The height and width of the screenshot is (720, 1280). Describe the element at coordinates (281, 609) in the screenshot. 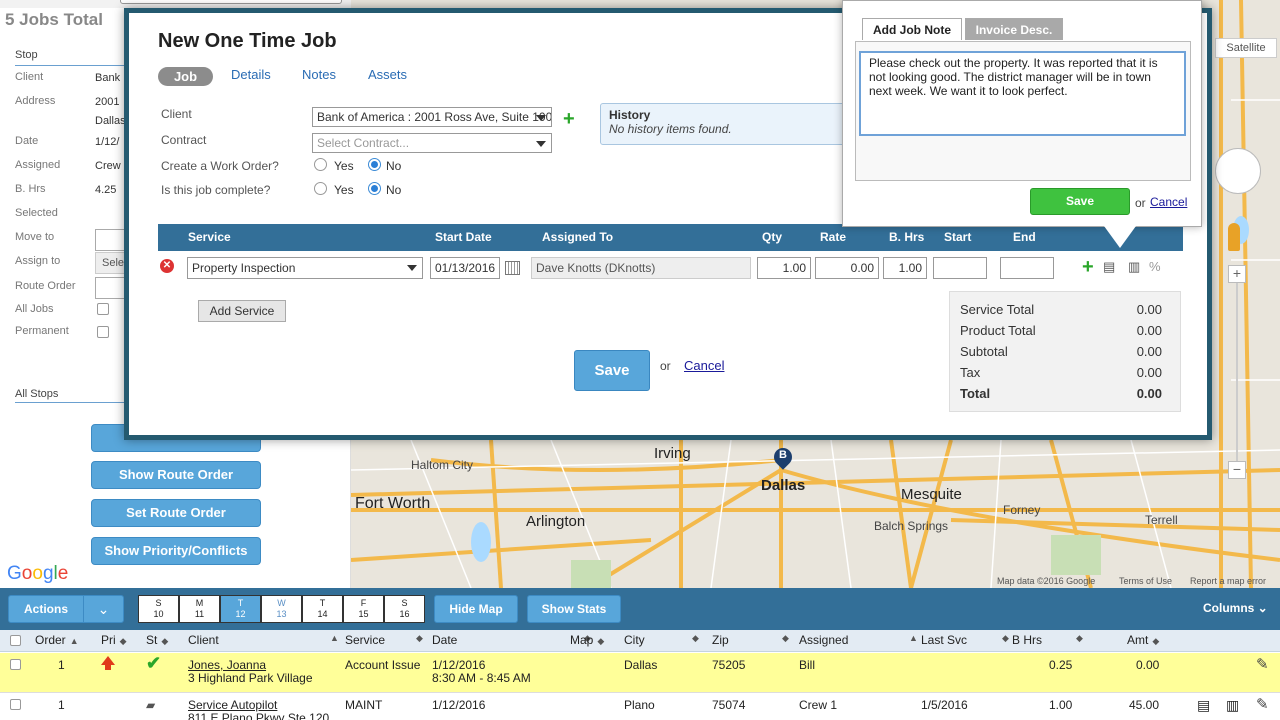

I see `day-wed: W 13` at that location.